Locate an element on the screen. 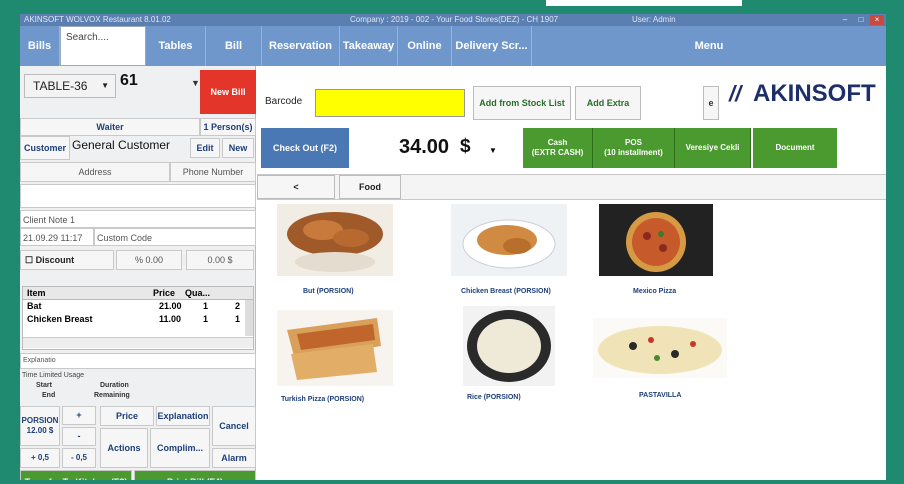  table-row: Bat 21.00 1 2 is located at coordinates (138, 306).